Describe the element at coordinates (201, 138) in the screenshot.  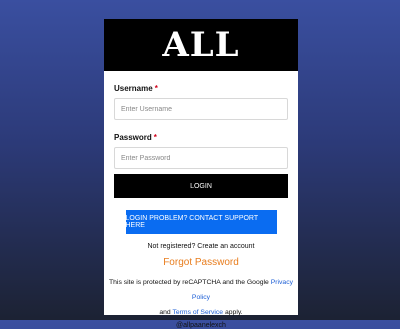
I see `password-label: Password *` at that location.